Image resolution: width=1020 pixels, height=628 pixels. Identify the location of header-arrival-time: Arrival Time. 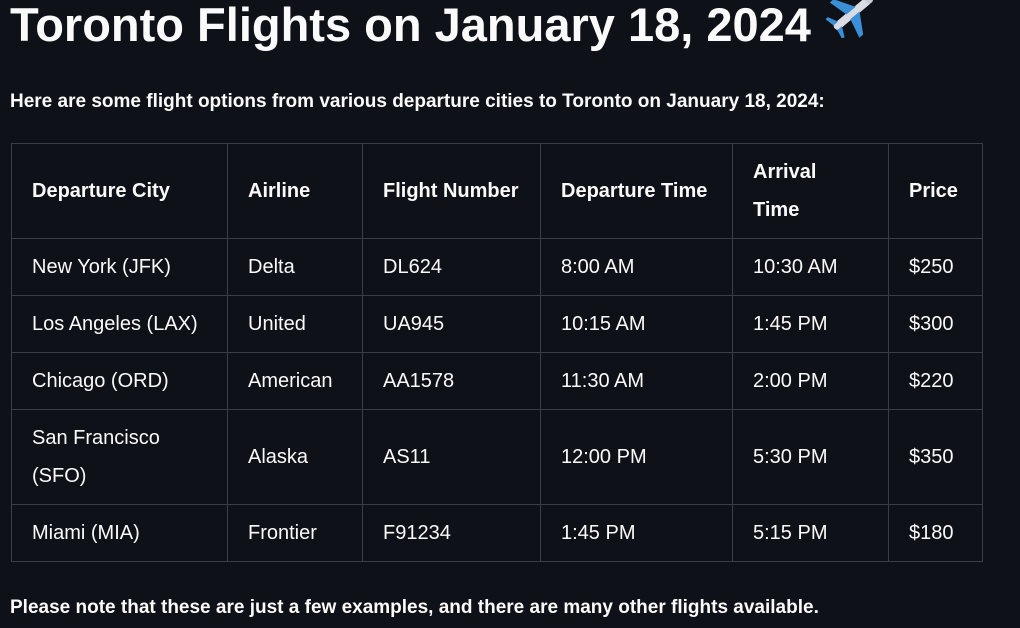
(810, 191).